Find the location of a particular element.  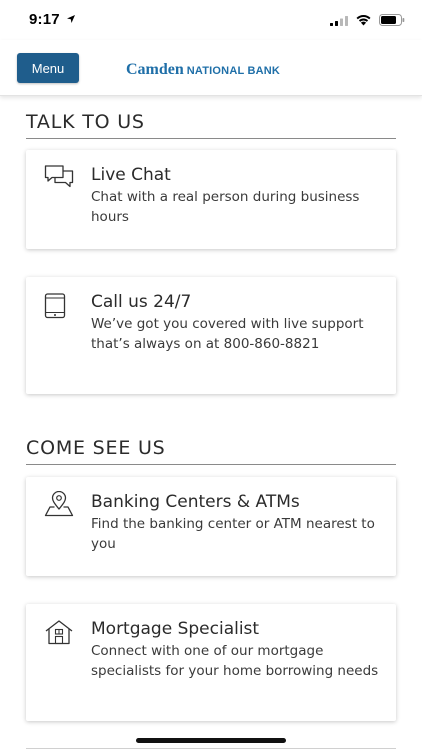

location-arrow-icon is located at coordinates (71, 19).